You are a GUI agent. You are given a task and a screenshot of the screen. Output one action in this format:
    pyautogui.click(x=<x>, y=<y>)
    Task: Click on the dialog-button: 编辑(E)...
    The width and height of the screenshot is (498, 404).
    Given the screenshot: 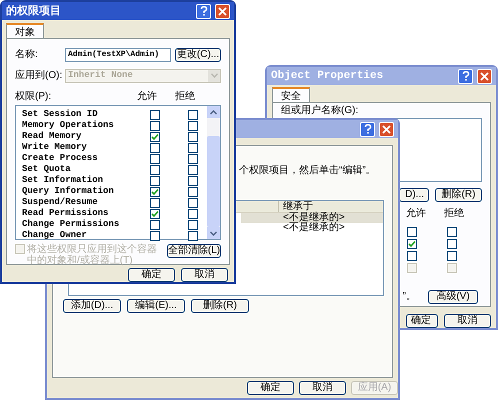 What is the action you would take?
    pyautogui.click(x=156, y=306)
    